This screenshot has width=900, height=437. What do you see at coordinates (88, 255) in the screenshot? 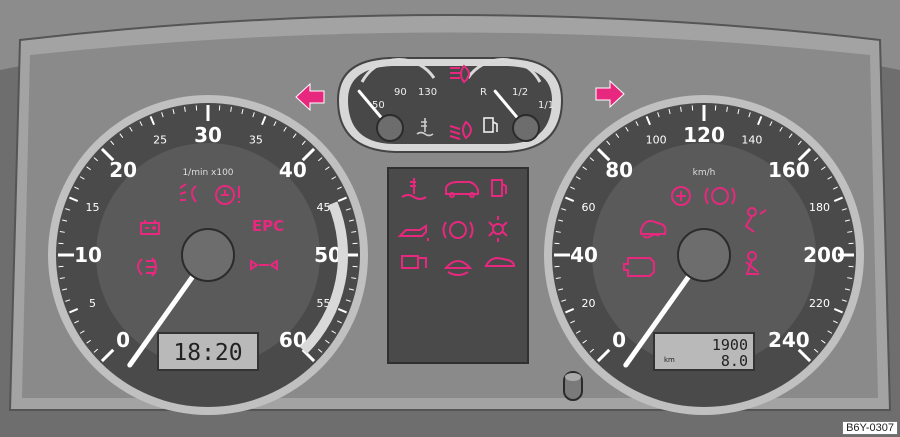
I see `tacho-major-label: 10` at bounding box center [88, 255].